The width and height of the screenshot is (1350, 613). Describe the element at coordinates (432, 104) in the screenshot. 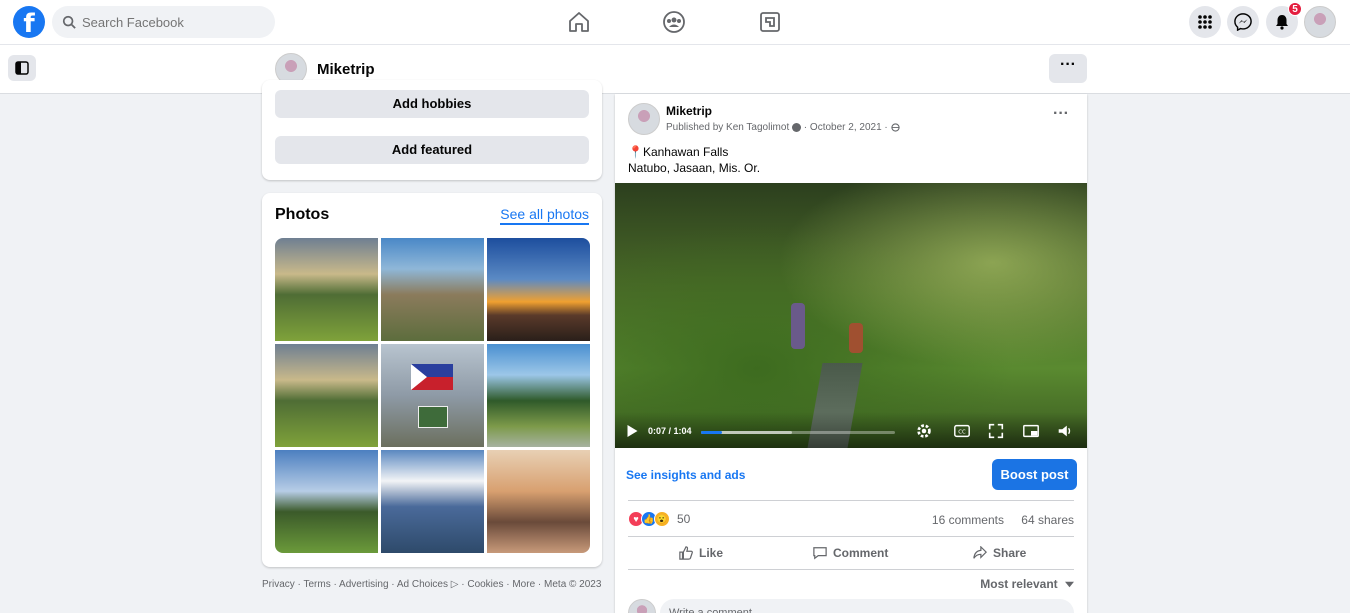

I see `add-hobbies-button: Add hobbies` at that location.